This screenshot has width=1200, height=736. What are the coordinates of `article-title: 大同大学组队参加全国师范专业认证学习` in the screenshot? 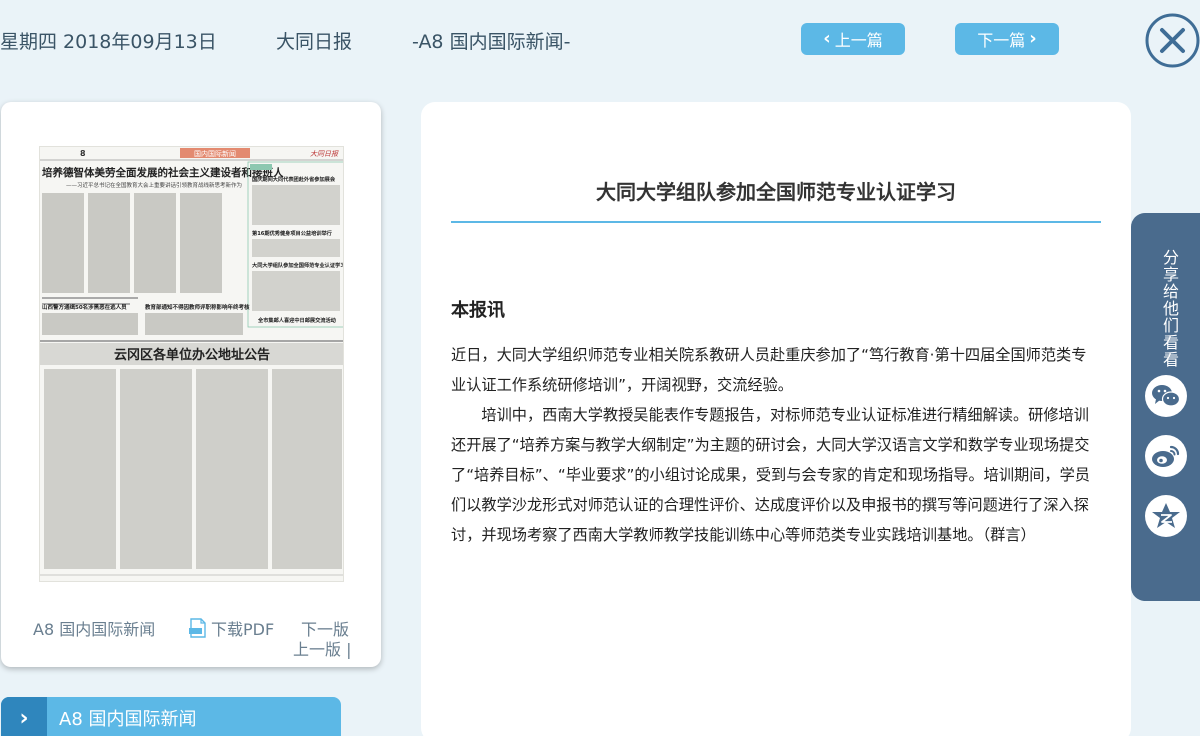 It's located at (776, 192).